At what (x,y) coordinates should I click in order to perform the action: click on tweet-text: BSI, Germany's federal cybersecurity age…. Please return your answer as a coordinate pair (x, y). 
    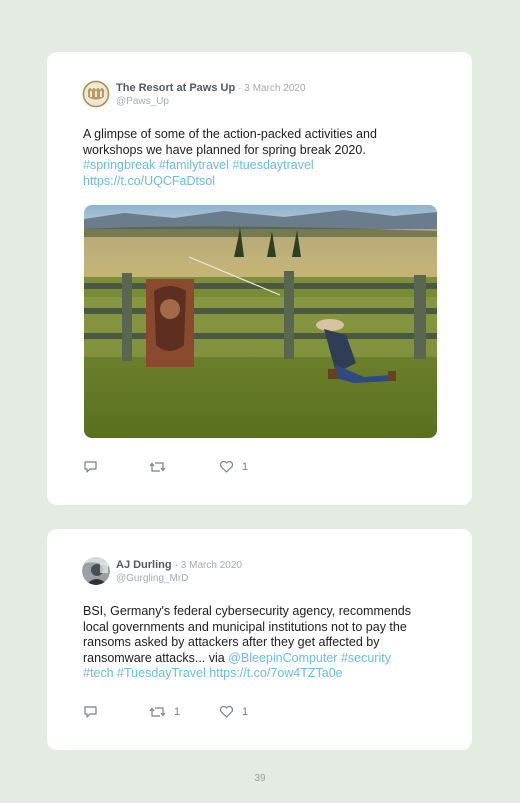
    Looking at the image, I should click on (268, 643).